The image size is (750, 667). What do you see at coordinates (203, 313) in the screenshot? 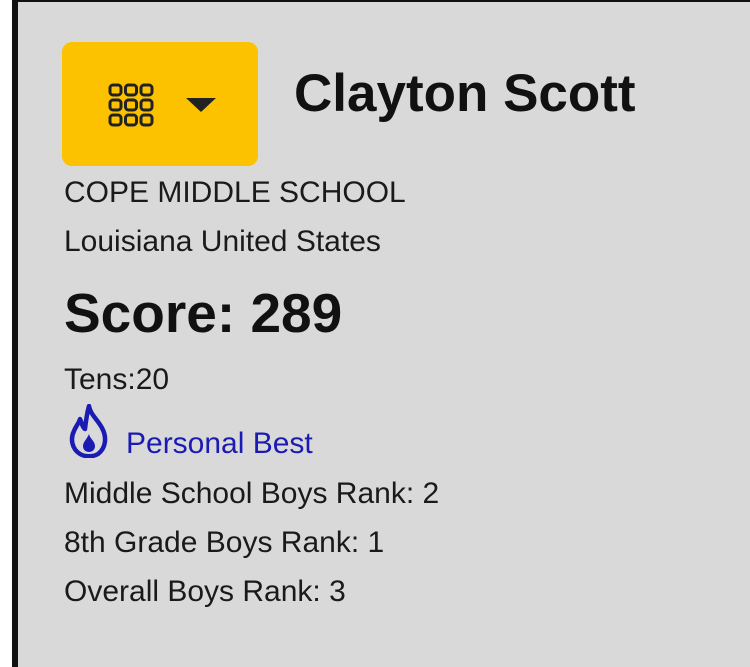
I see `score-value: Score: 289` at bounding box center [203, 313].